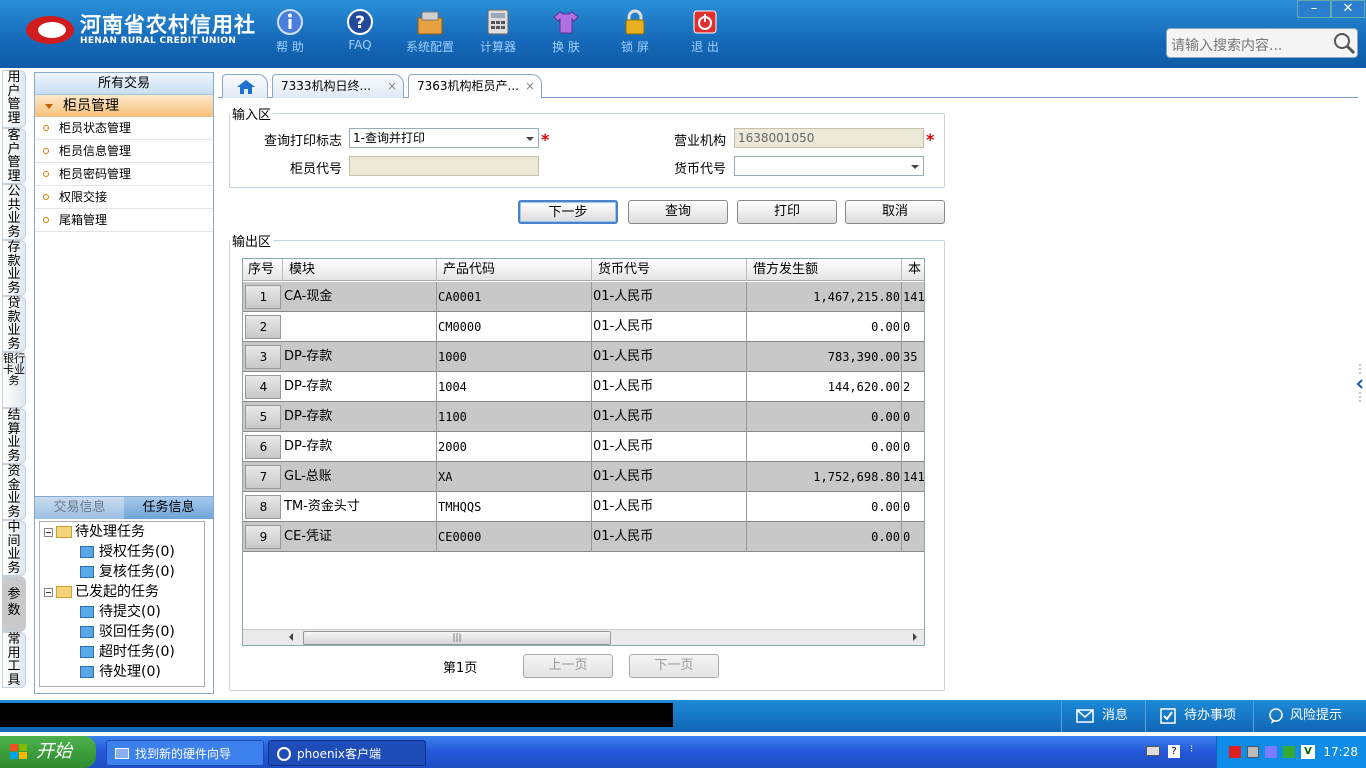 The width and height of the screenshot is (1366, 768). Describe the element at coordinates (1197, 716) in the screenshot. I see `todo-button: 待办事项` at that location.